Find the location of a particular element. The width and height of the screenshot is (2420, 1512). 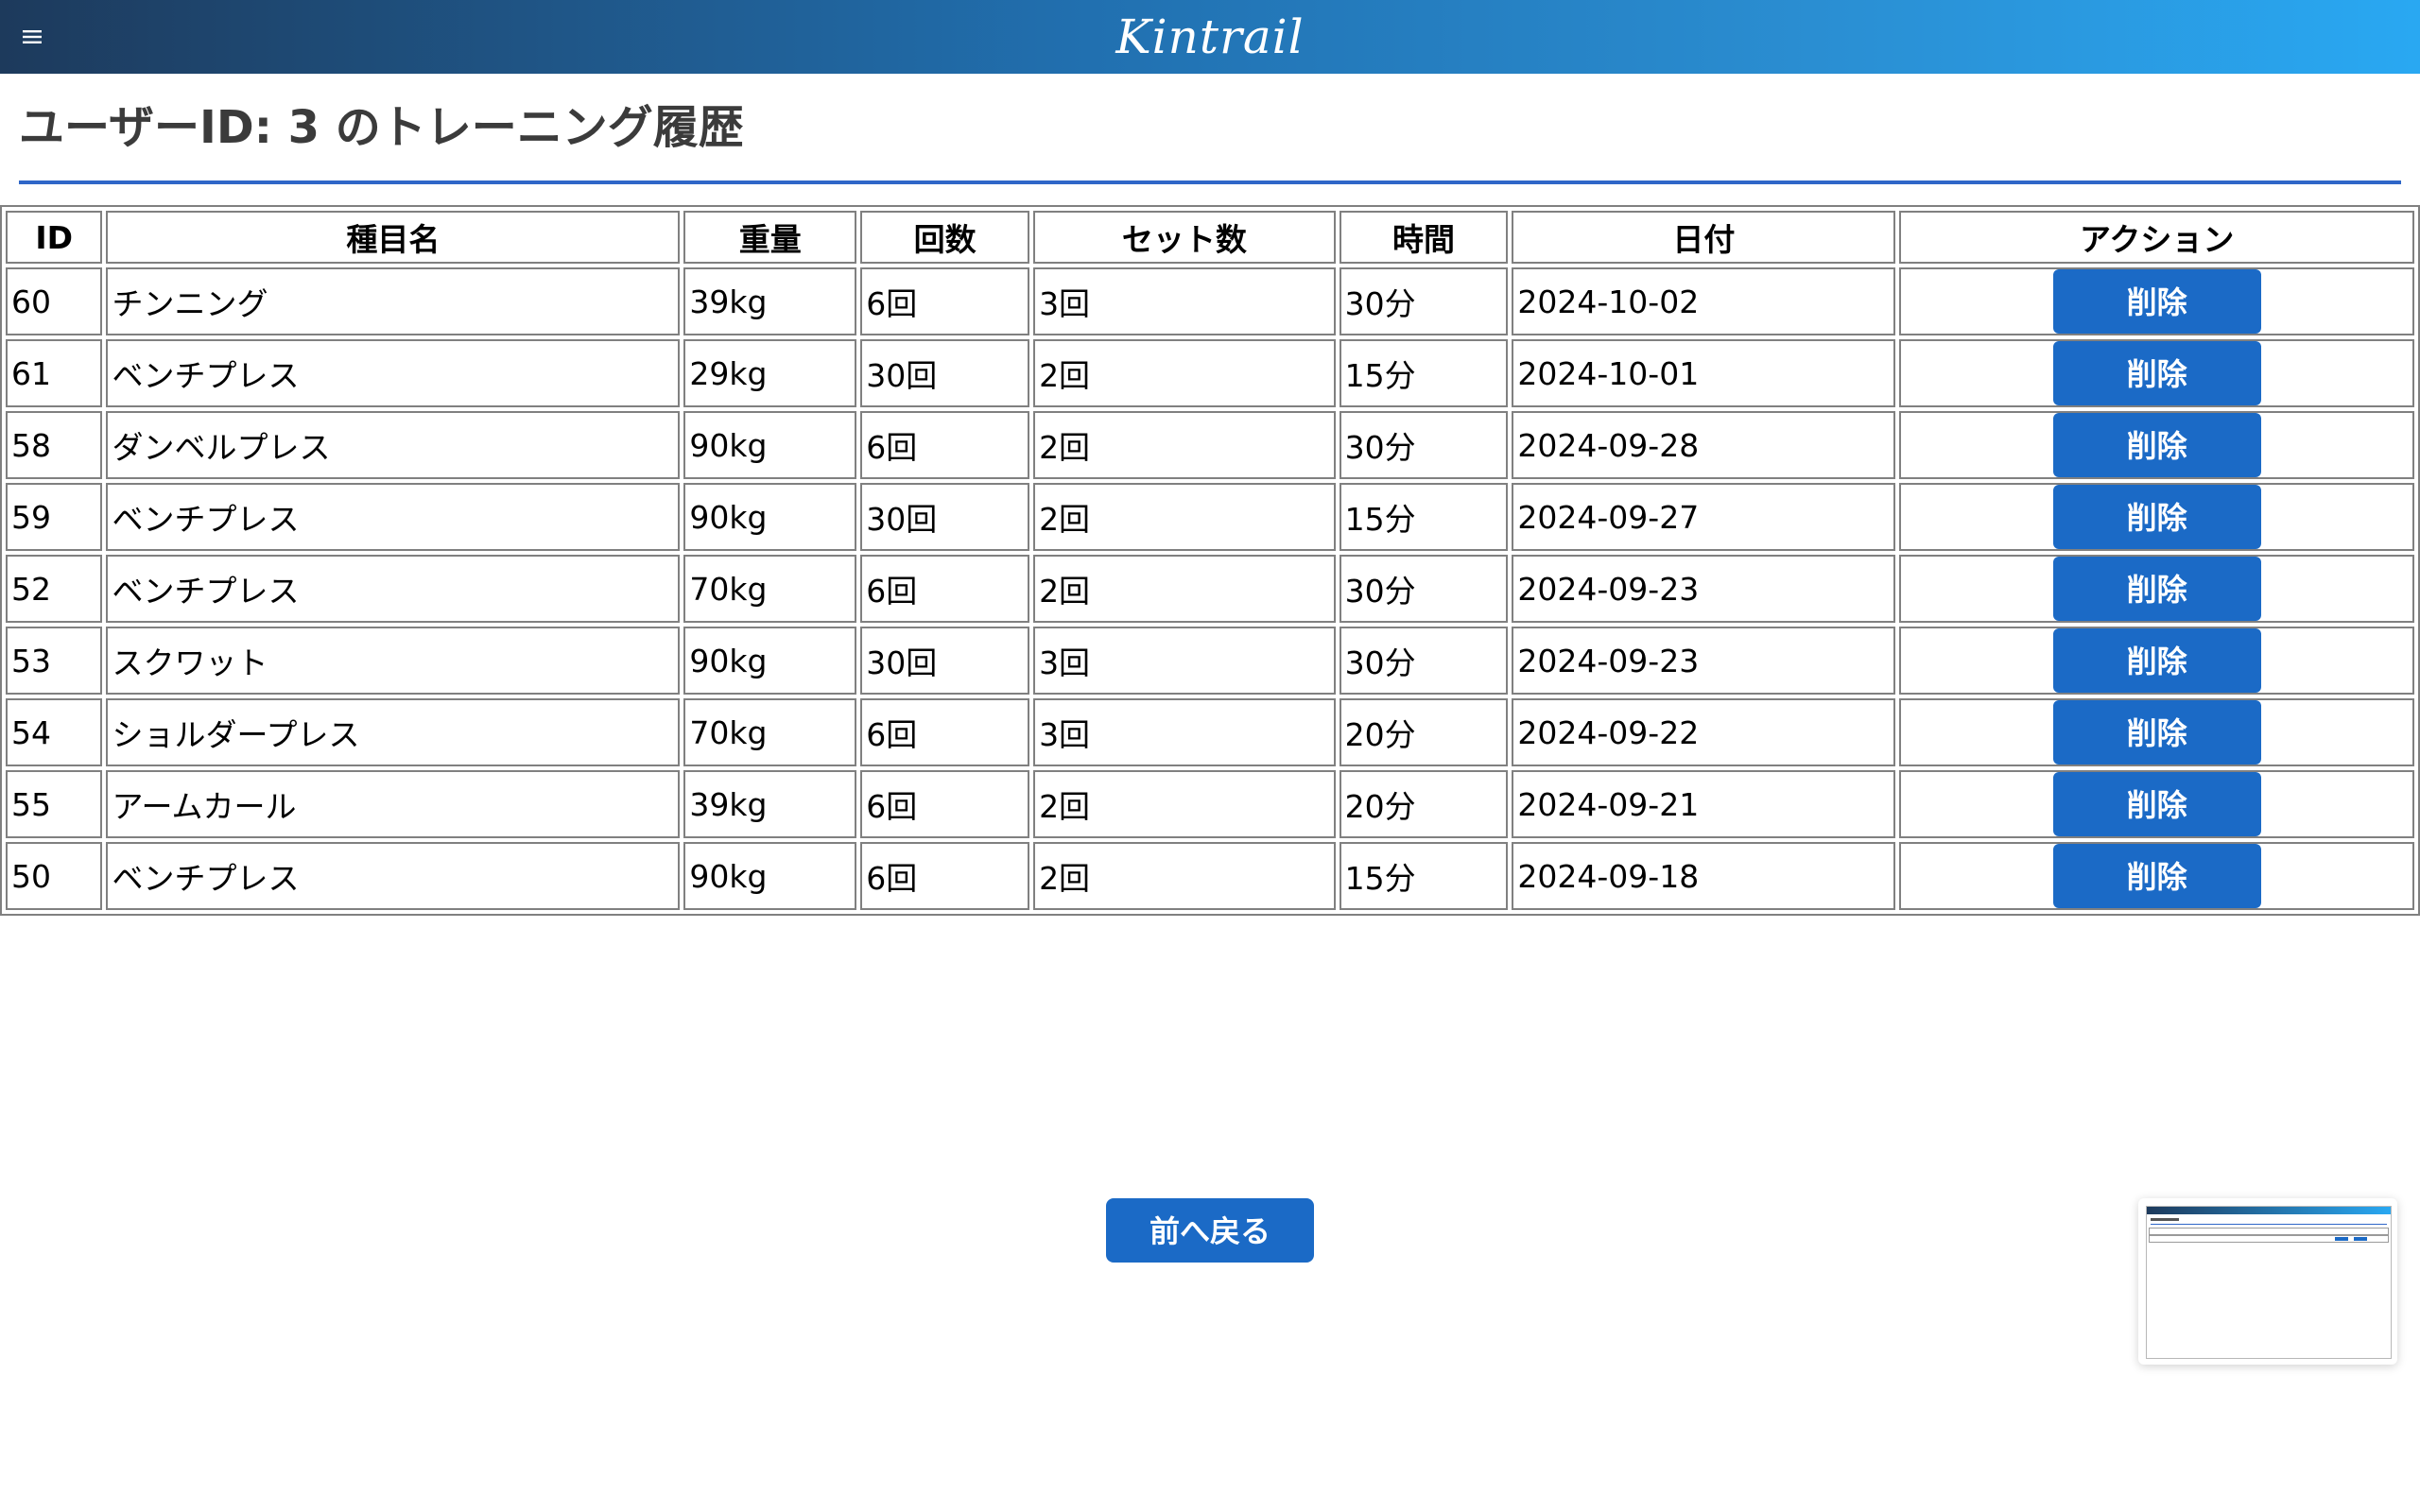

cell-id: 58 is located at coordinates (54, 445).